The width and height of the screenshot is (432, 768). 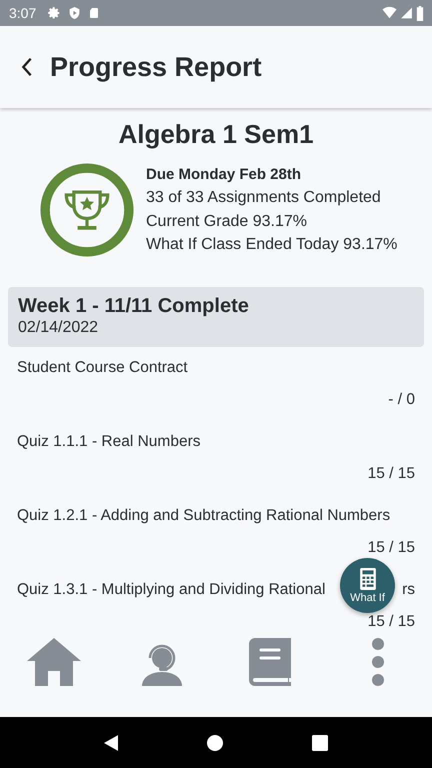 I want to click on settings-icon, so click(x=54, y=13).